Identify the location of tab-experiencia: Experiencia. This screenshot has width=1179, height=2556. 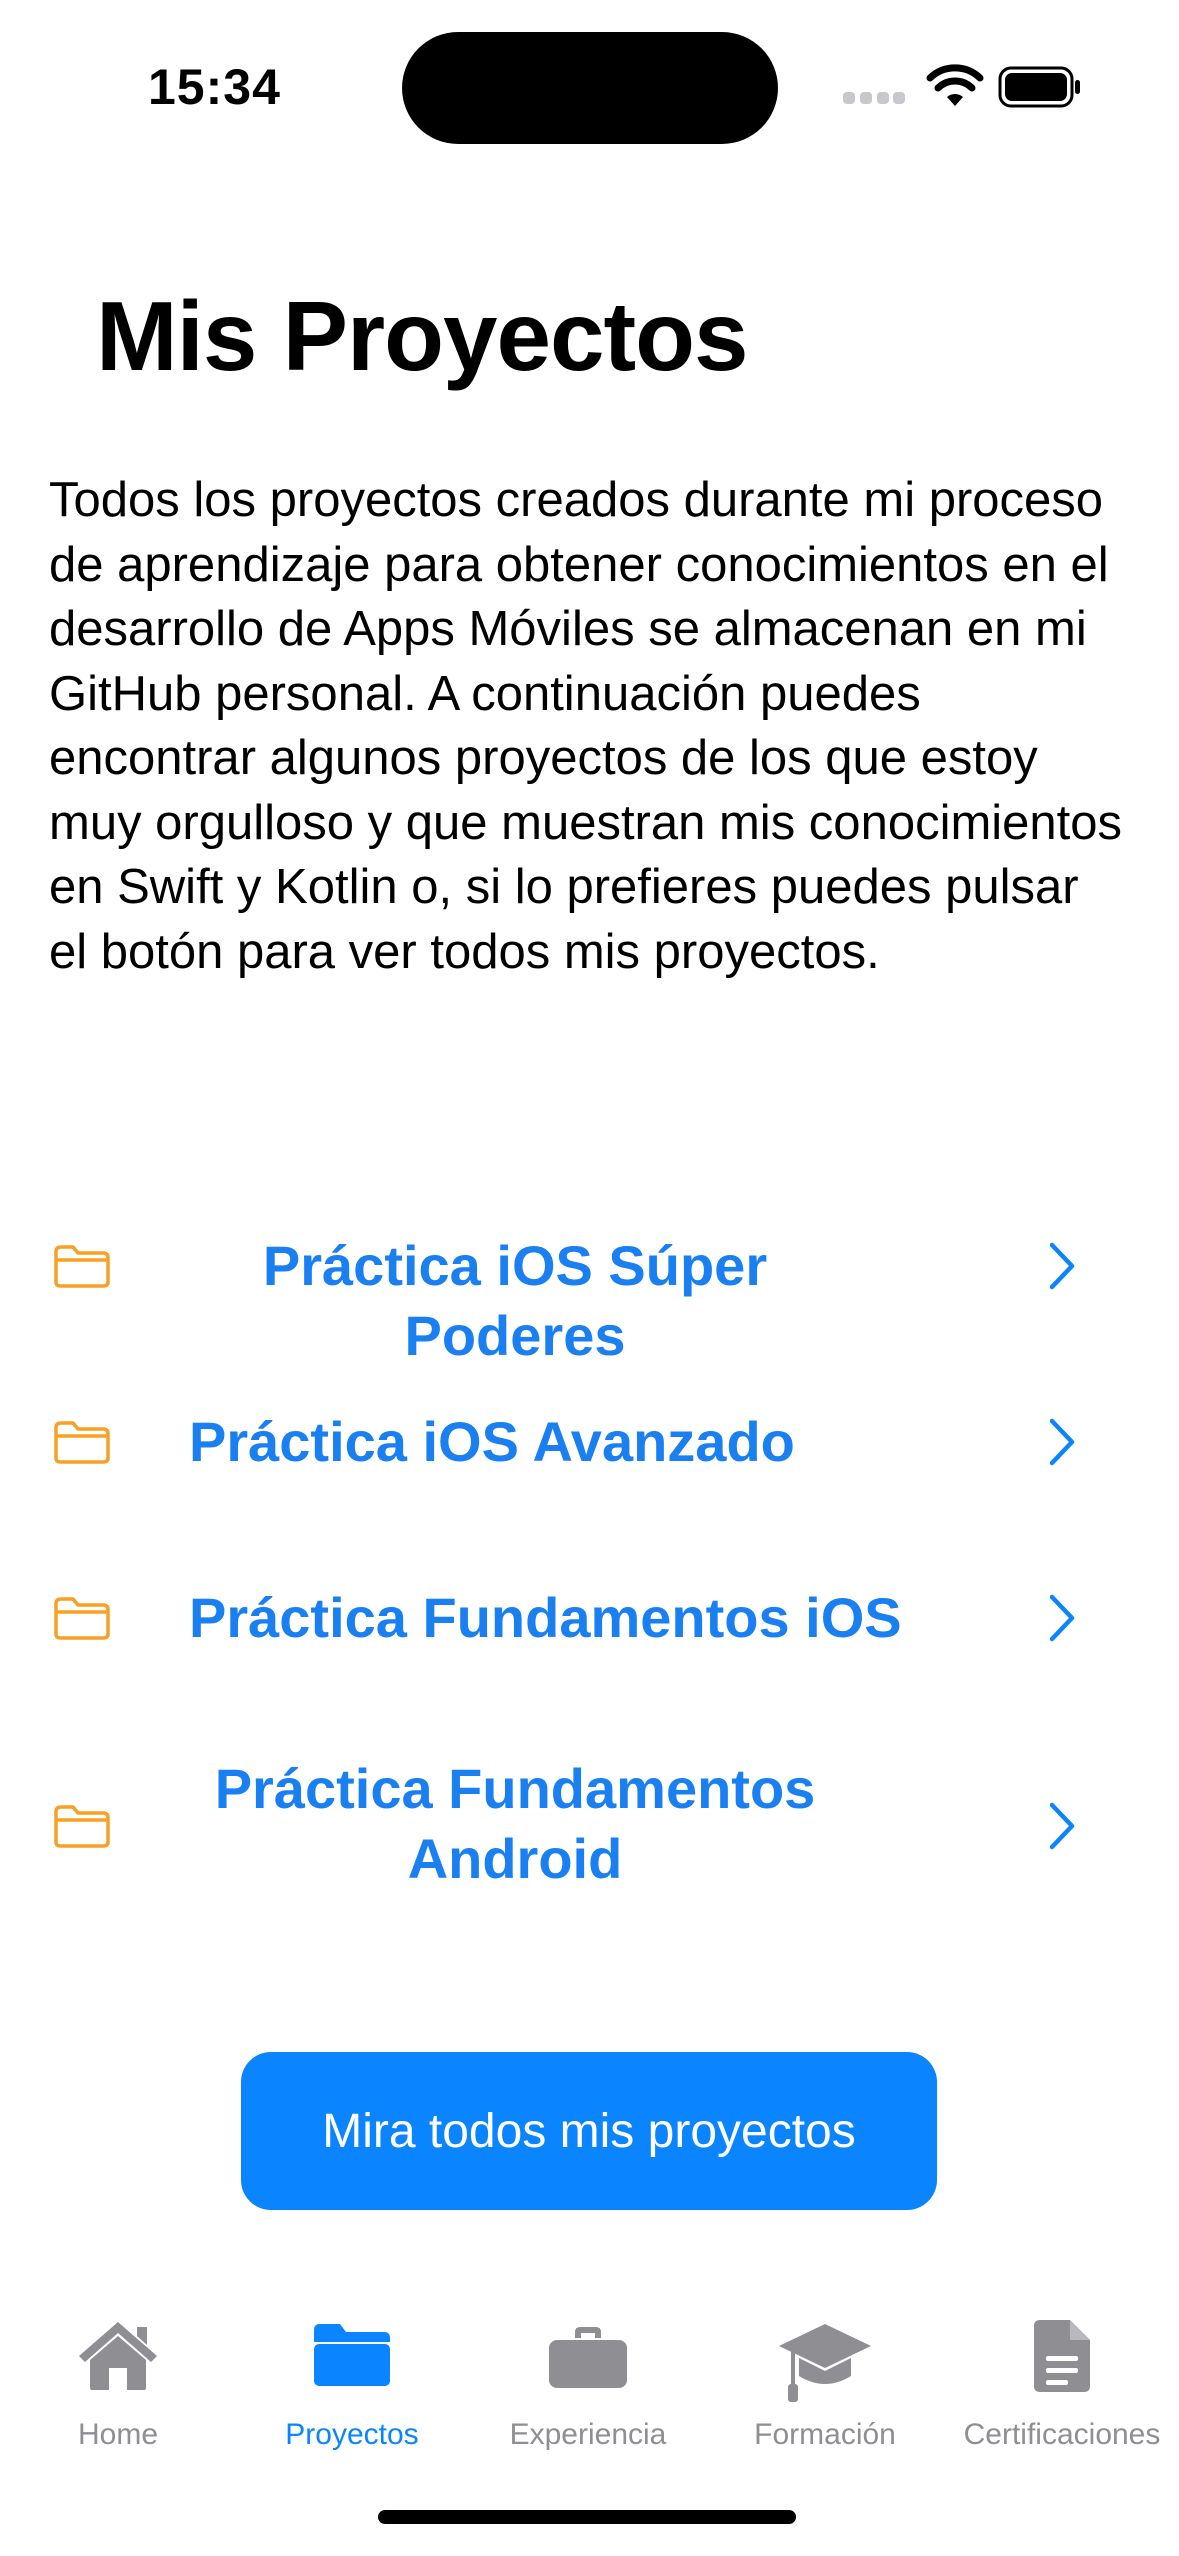
(588, 2388).